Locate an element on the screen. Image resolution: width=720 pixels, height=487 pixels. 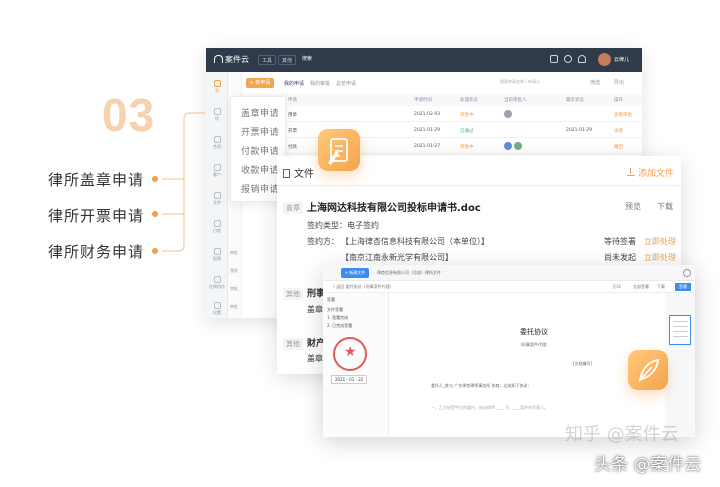
app-logo-text: 案件云 is located at coordinates (237, 59).